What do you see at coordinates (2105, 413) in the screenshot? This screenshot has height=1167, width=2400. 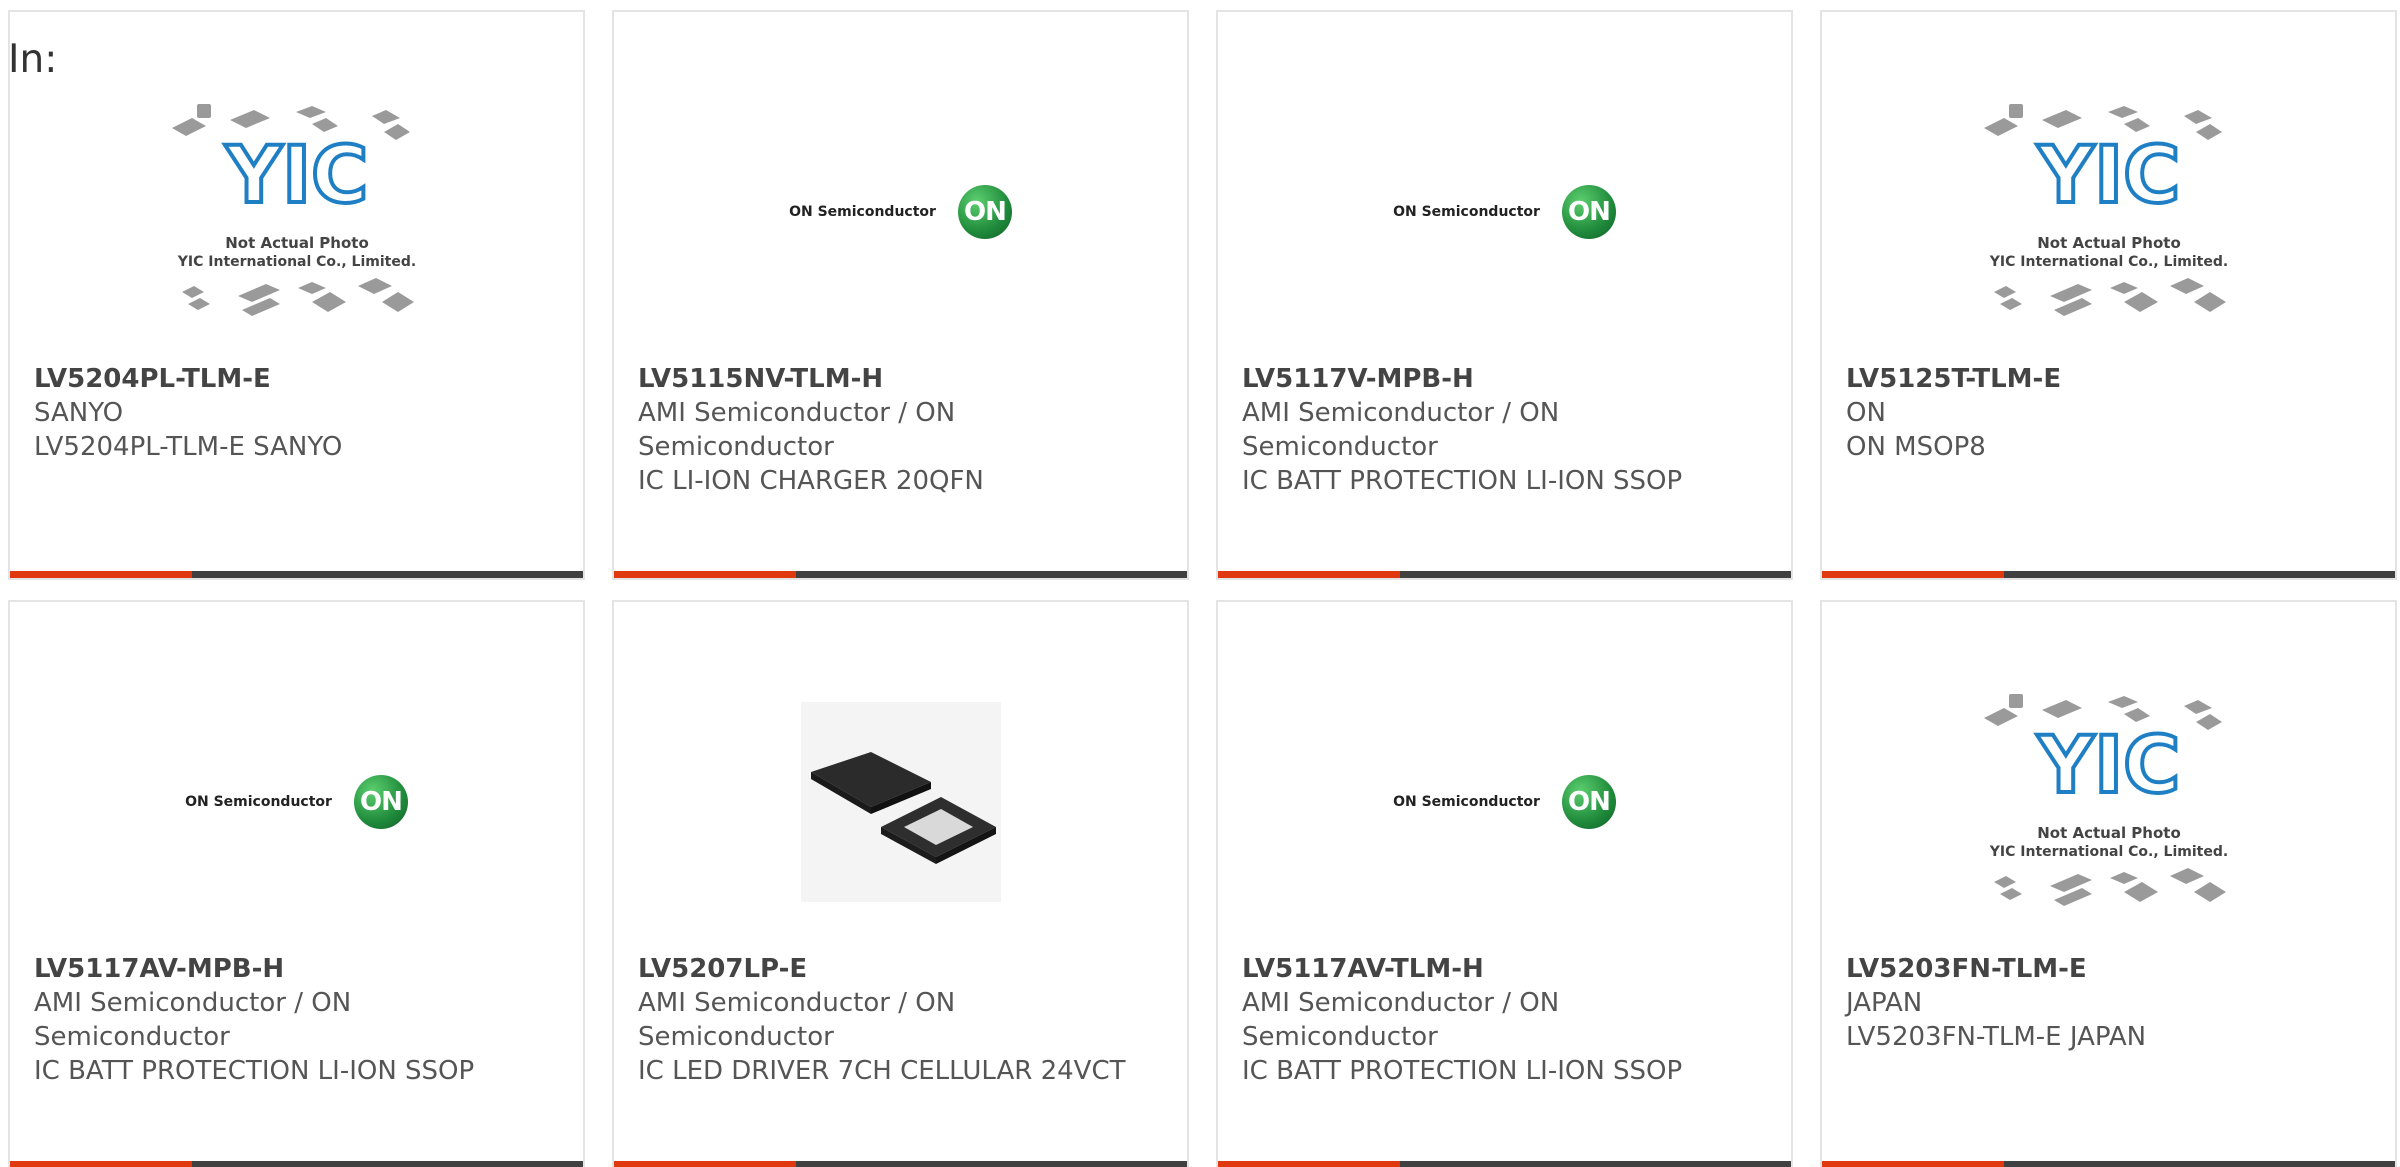 I see `product-info: LV5125T-TLM-E ON ON MSOP8` at bounding box center [2105, 413].